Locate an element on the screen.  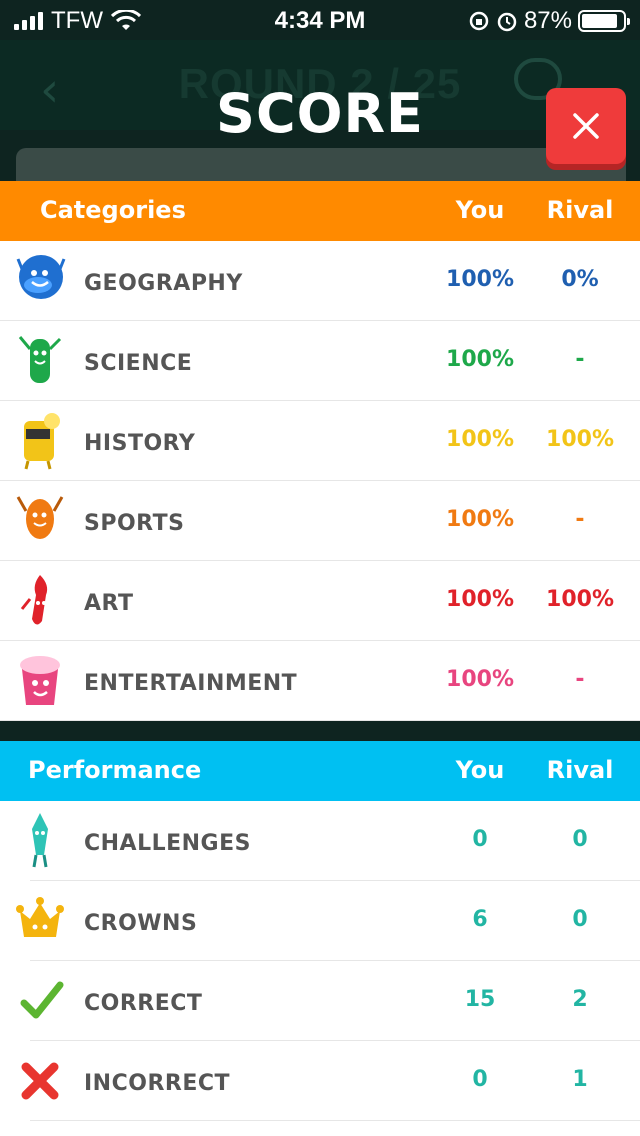
row-label: GEOGRAPHY is located at coordinates (163, 283).